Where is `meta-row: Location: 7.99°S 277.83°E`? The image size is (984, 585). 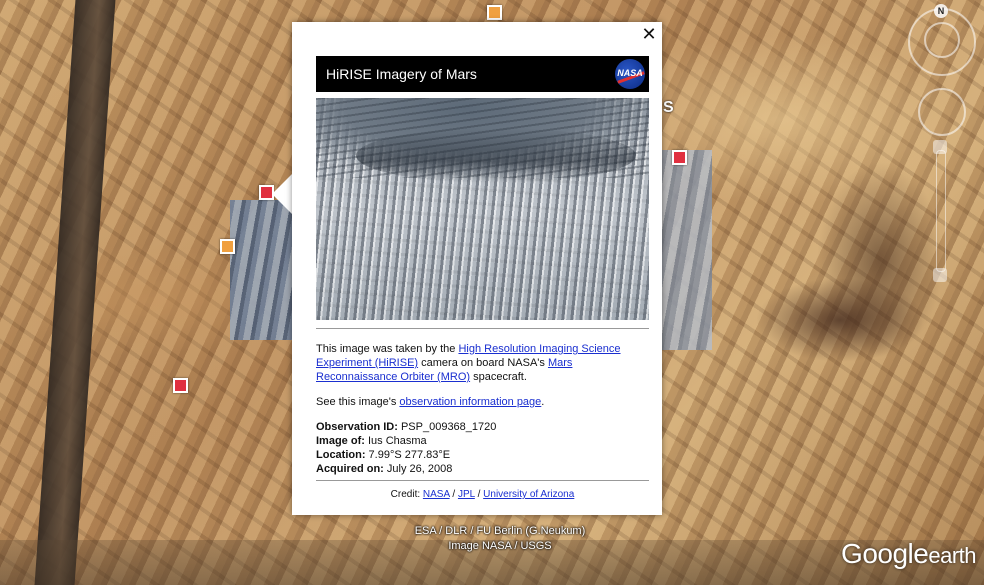
meta-row: Location: 7.99°S 277.83°E is located at coordinates (482, 455).